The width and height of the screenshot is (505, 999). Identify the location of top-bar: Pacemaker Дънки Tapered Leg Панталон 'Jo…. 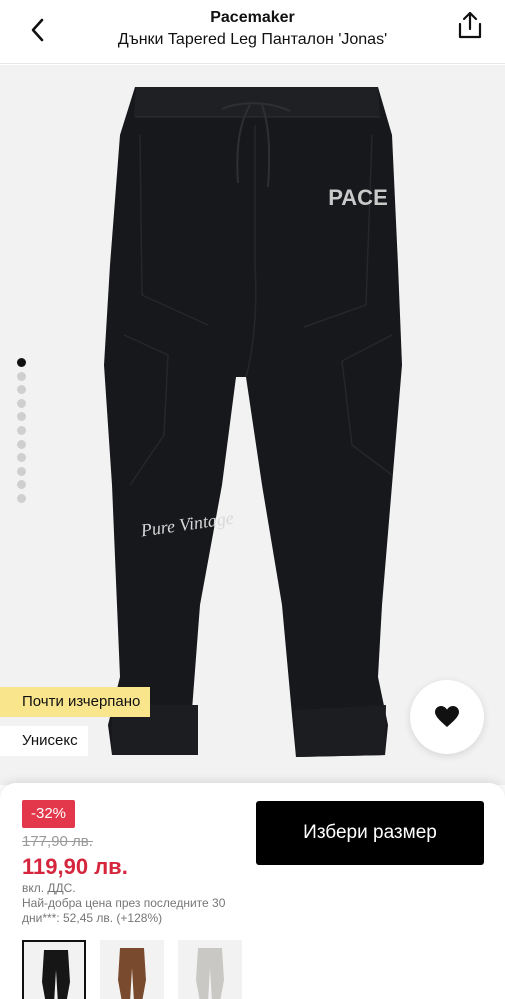
(252, 32).